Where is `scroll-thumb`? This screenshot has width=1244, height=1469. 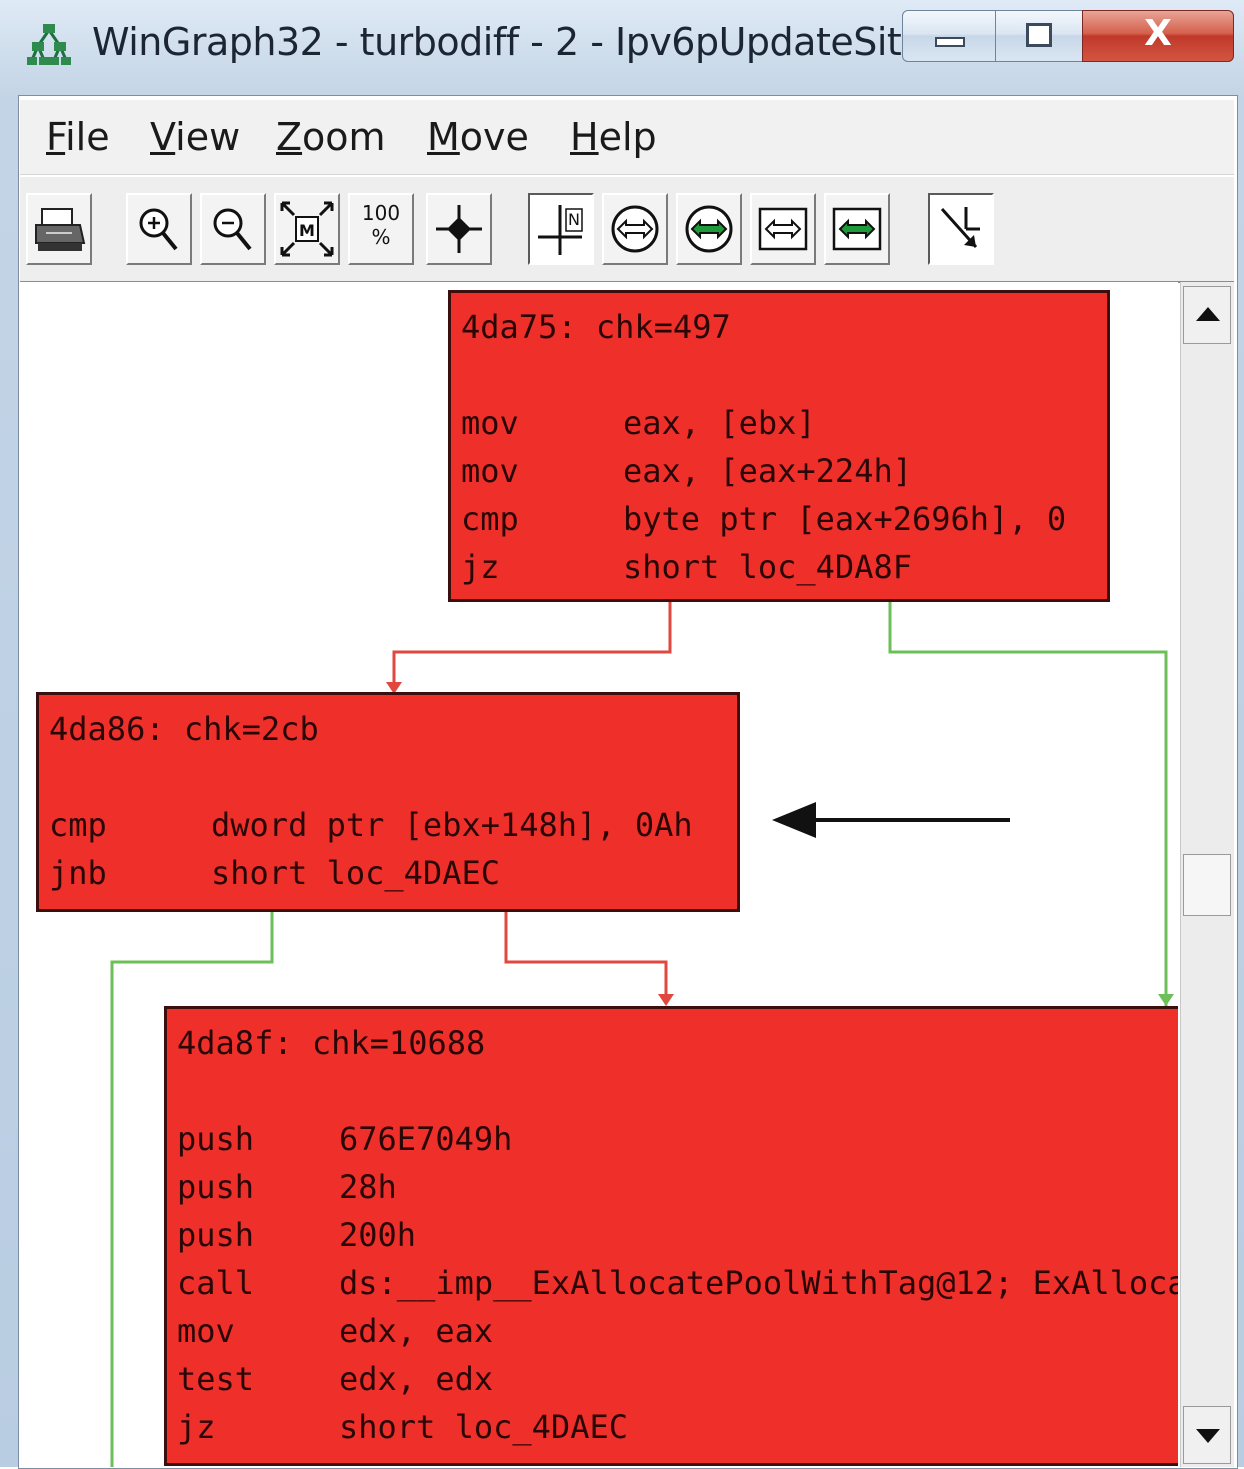
scroll-thumb is located at coordinates (1207, 885).